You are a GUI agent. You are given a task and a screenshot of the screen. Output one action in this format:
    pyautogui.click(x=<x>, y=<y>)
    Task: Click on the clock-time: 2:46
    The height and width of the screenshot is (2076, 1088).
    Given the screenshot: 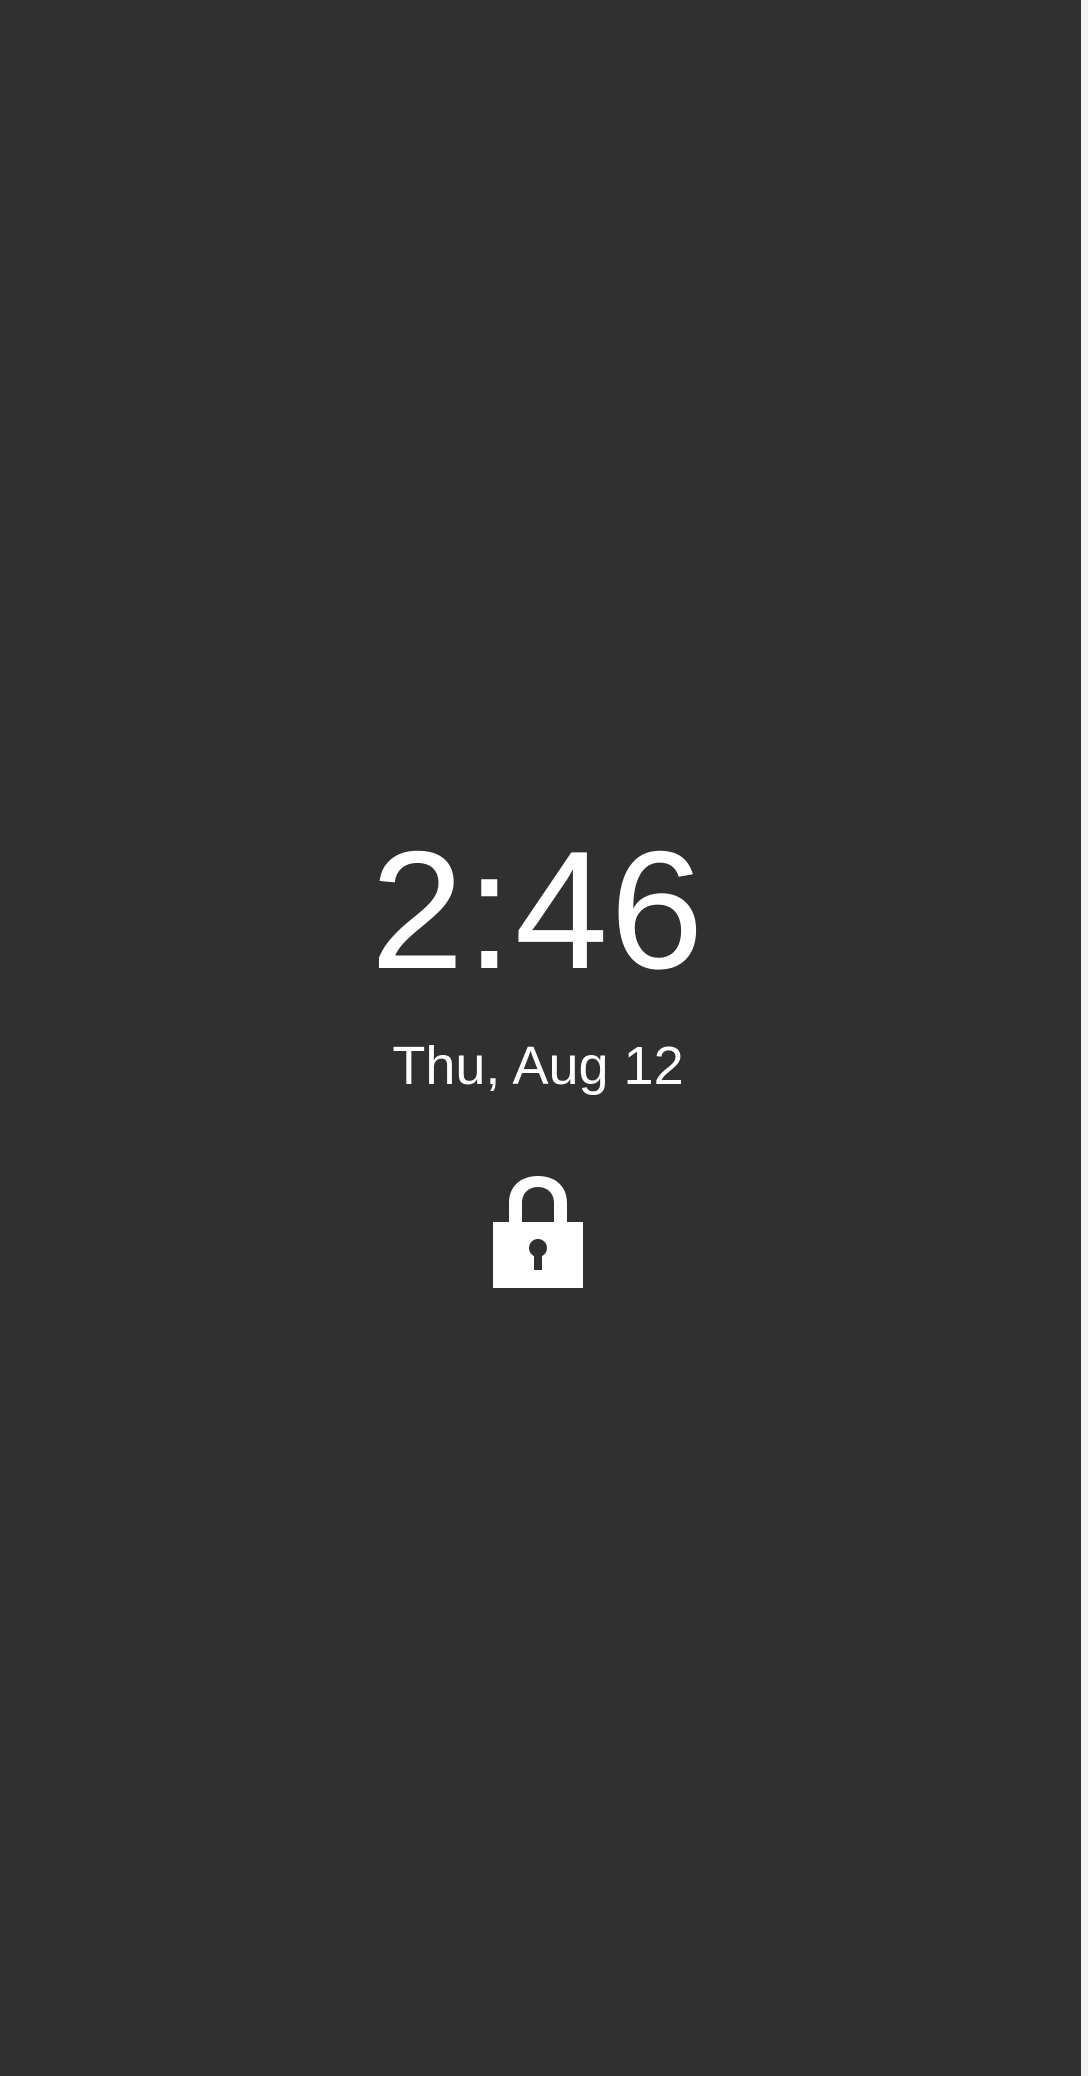 What is the action you would take?
    pyautogui.click(x=538, y=910)
    